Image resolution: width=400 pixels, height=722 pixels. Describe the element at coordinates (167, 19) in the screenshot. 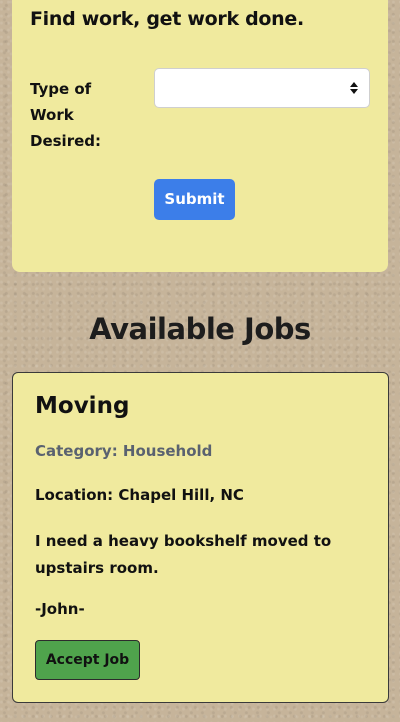

I see `form-heading: Find work, get work done.` at that location.